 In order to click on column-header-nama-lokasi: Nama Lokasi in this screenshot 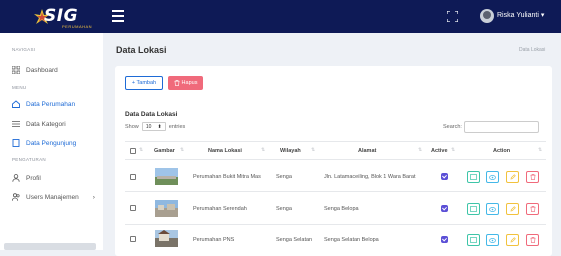, I will do `click(225, 151)`.